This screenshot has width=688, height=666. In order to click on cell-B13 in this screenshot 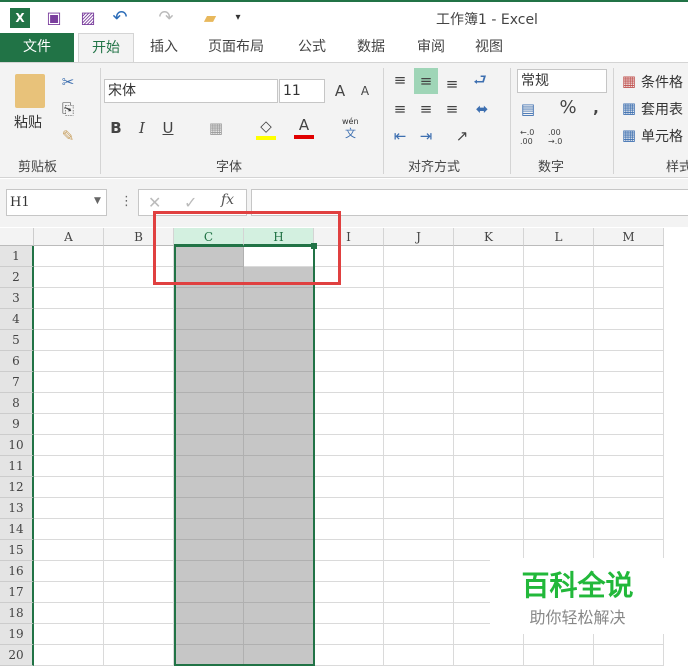, I will do `click(139, 508)`.